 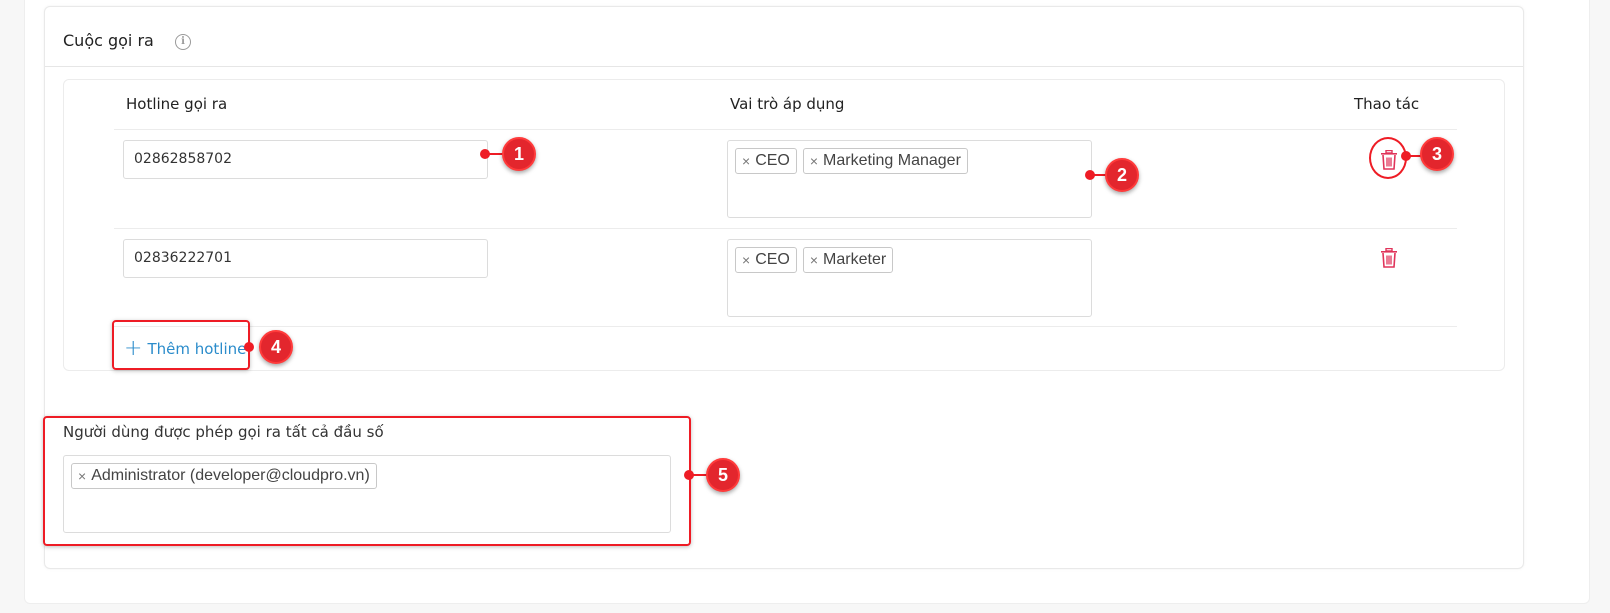 What do you see at coordinates (784, 37) in the screenshot?
I see `section-header: Cuộc gọi ra i` at bounding box center [784, 37].